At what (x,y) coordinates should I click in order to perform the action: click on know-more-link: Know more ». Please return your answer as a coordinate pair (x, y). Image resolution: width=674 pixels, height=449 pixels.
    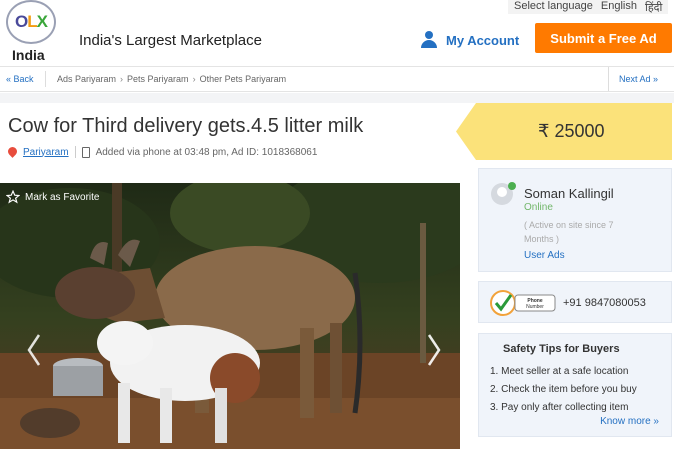
    Looking at the image, I should click on (629, 421).